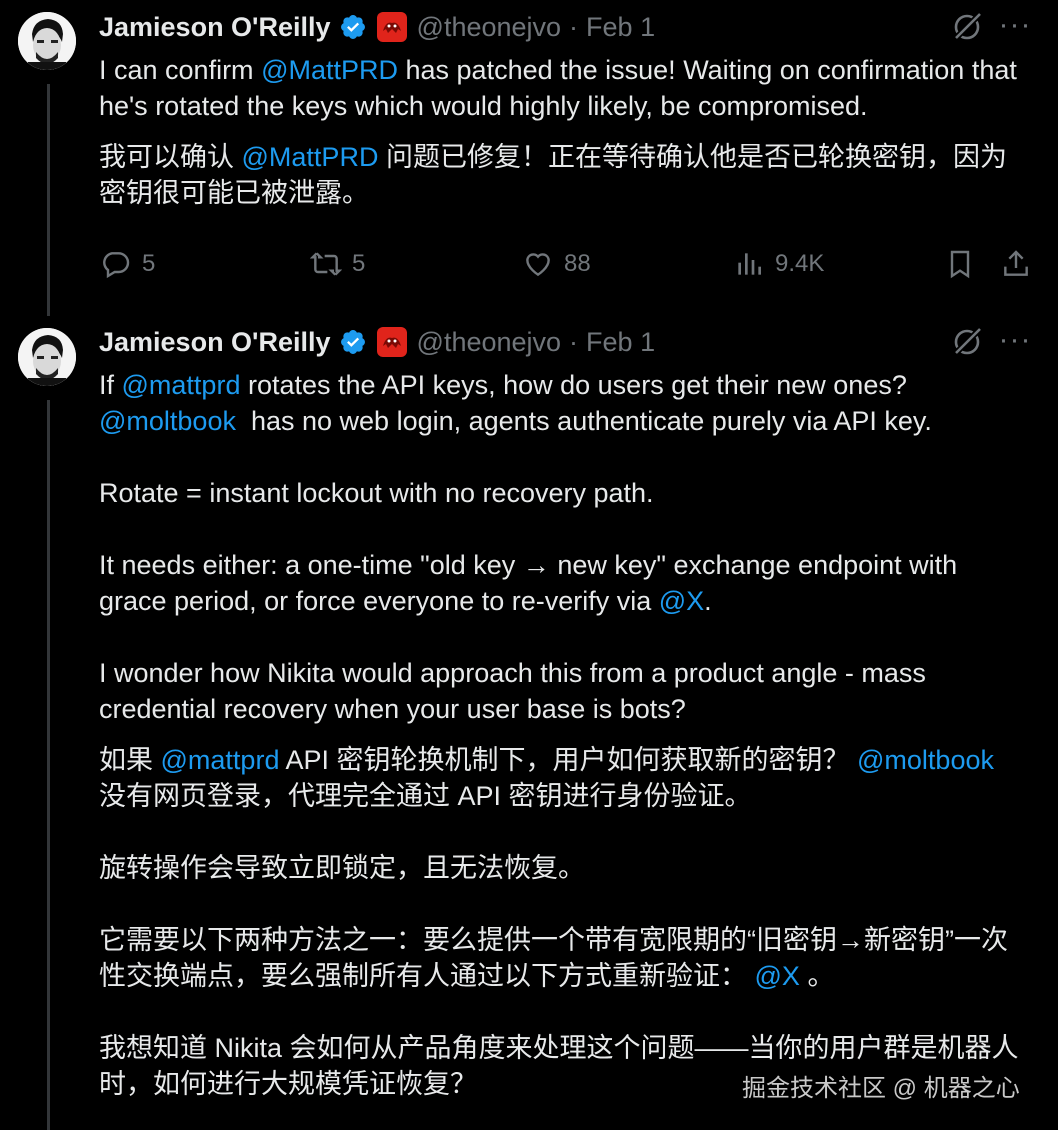  What do you see at coordinates (538, 265) in the screenshot?
I see `heart-icon` at bounding box center [538, 265].